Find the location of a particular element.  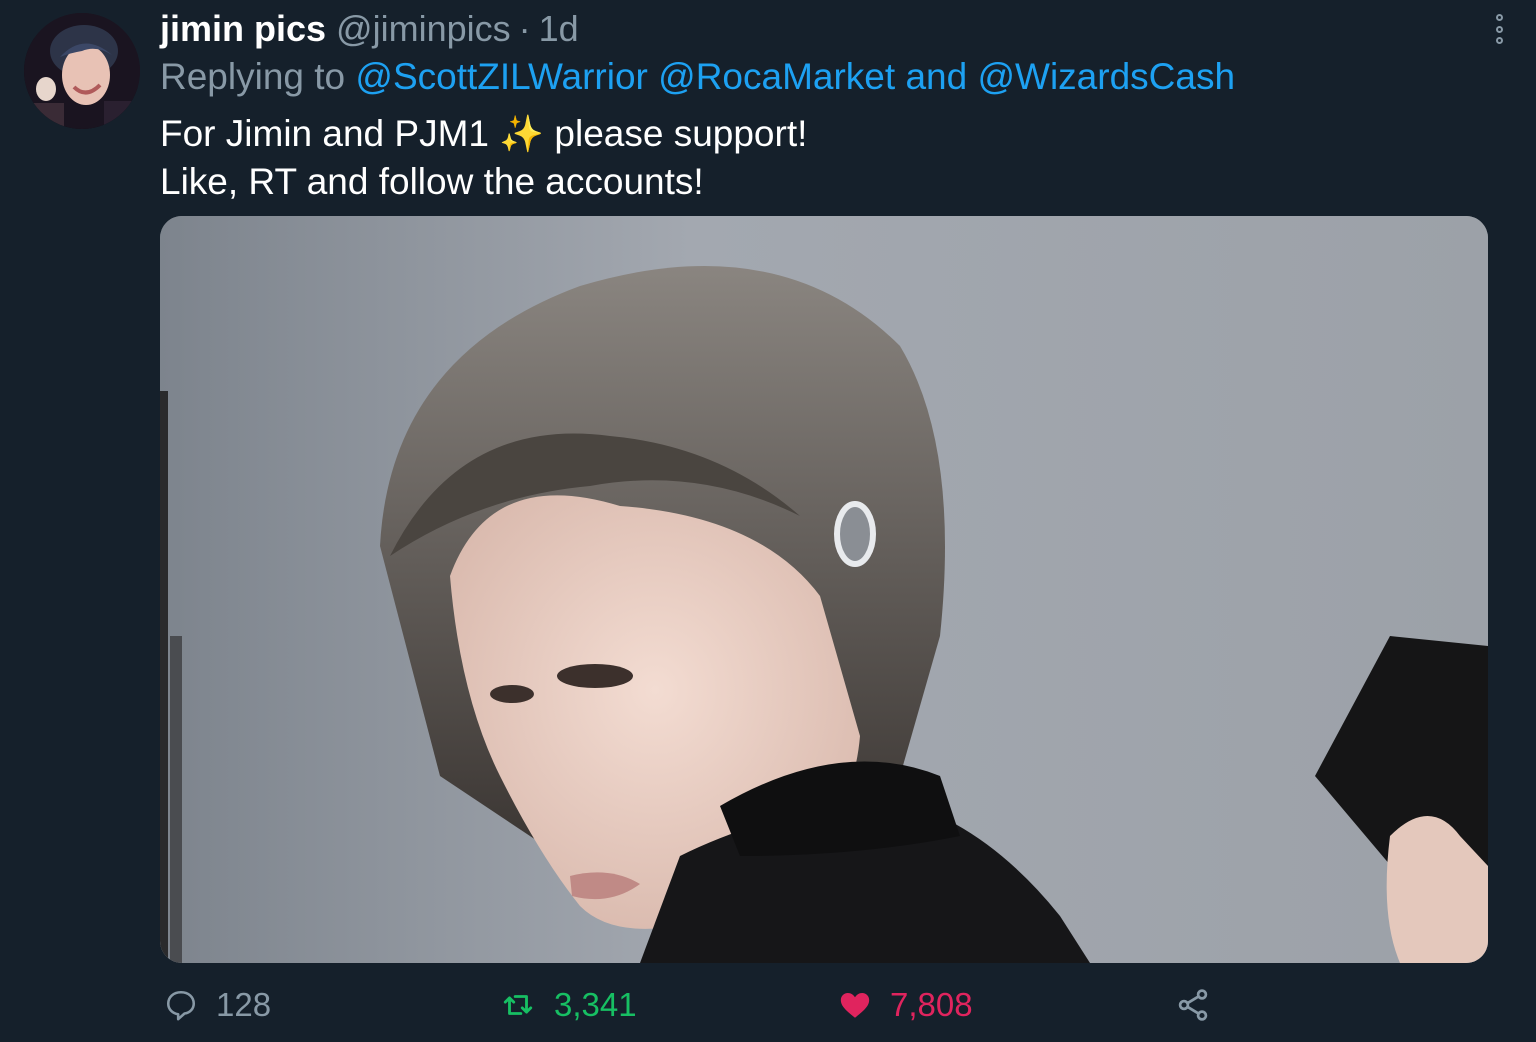

avatar is located at coordinates (82, 71).